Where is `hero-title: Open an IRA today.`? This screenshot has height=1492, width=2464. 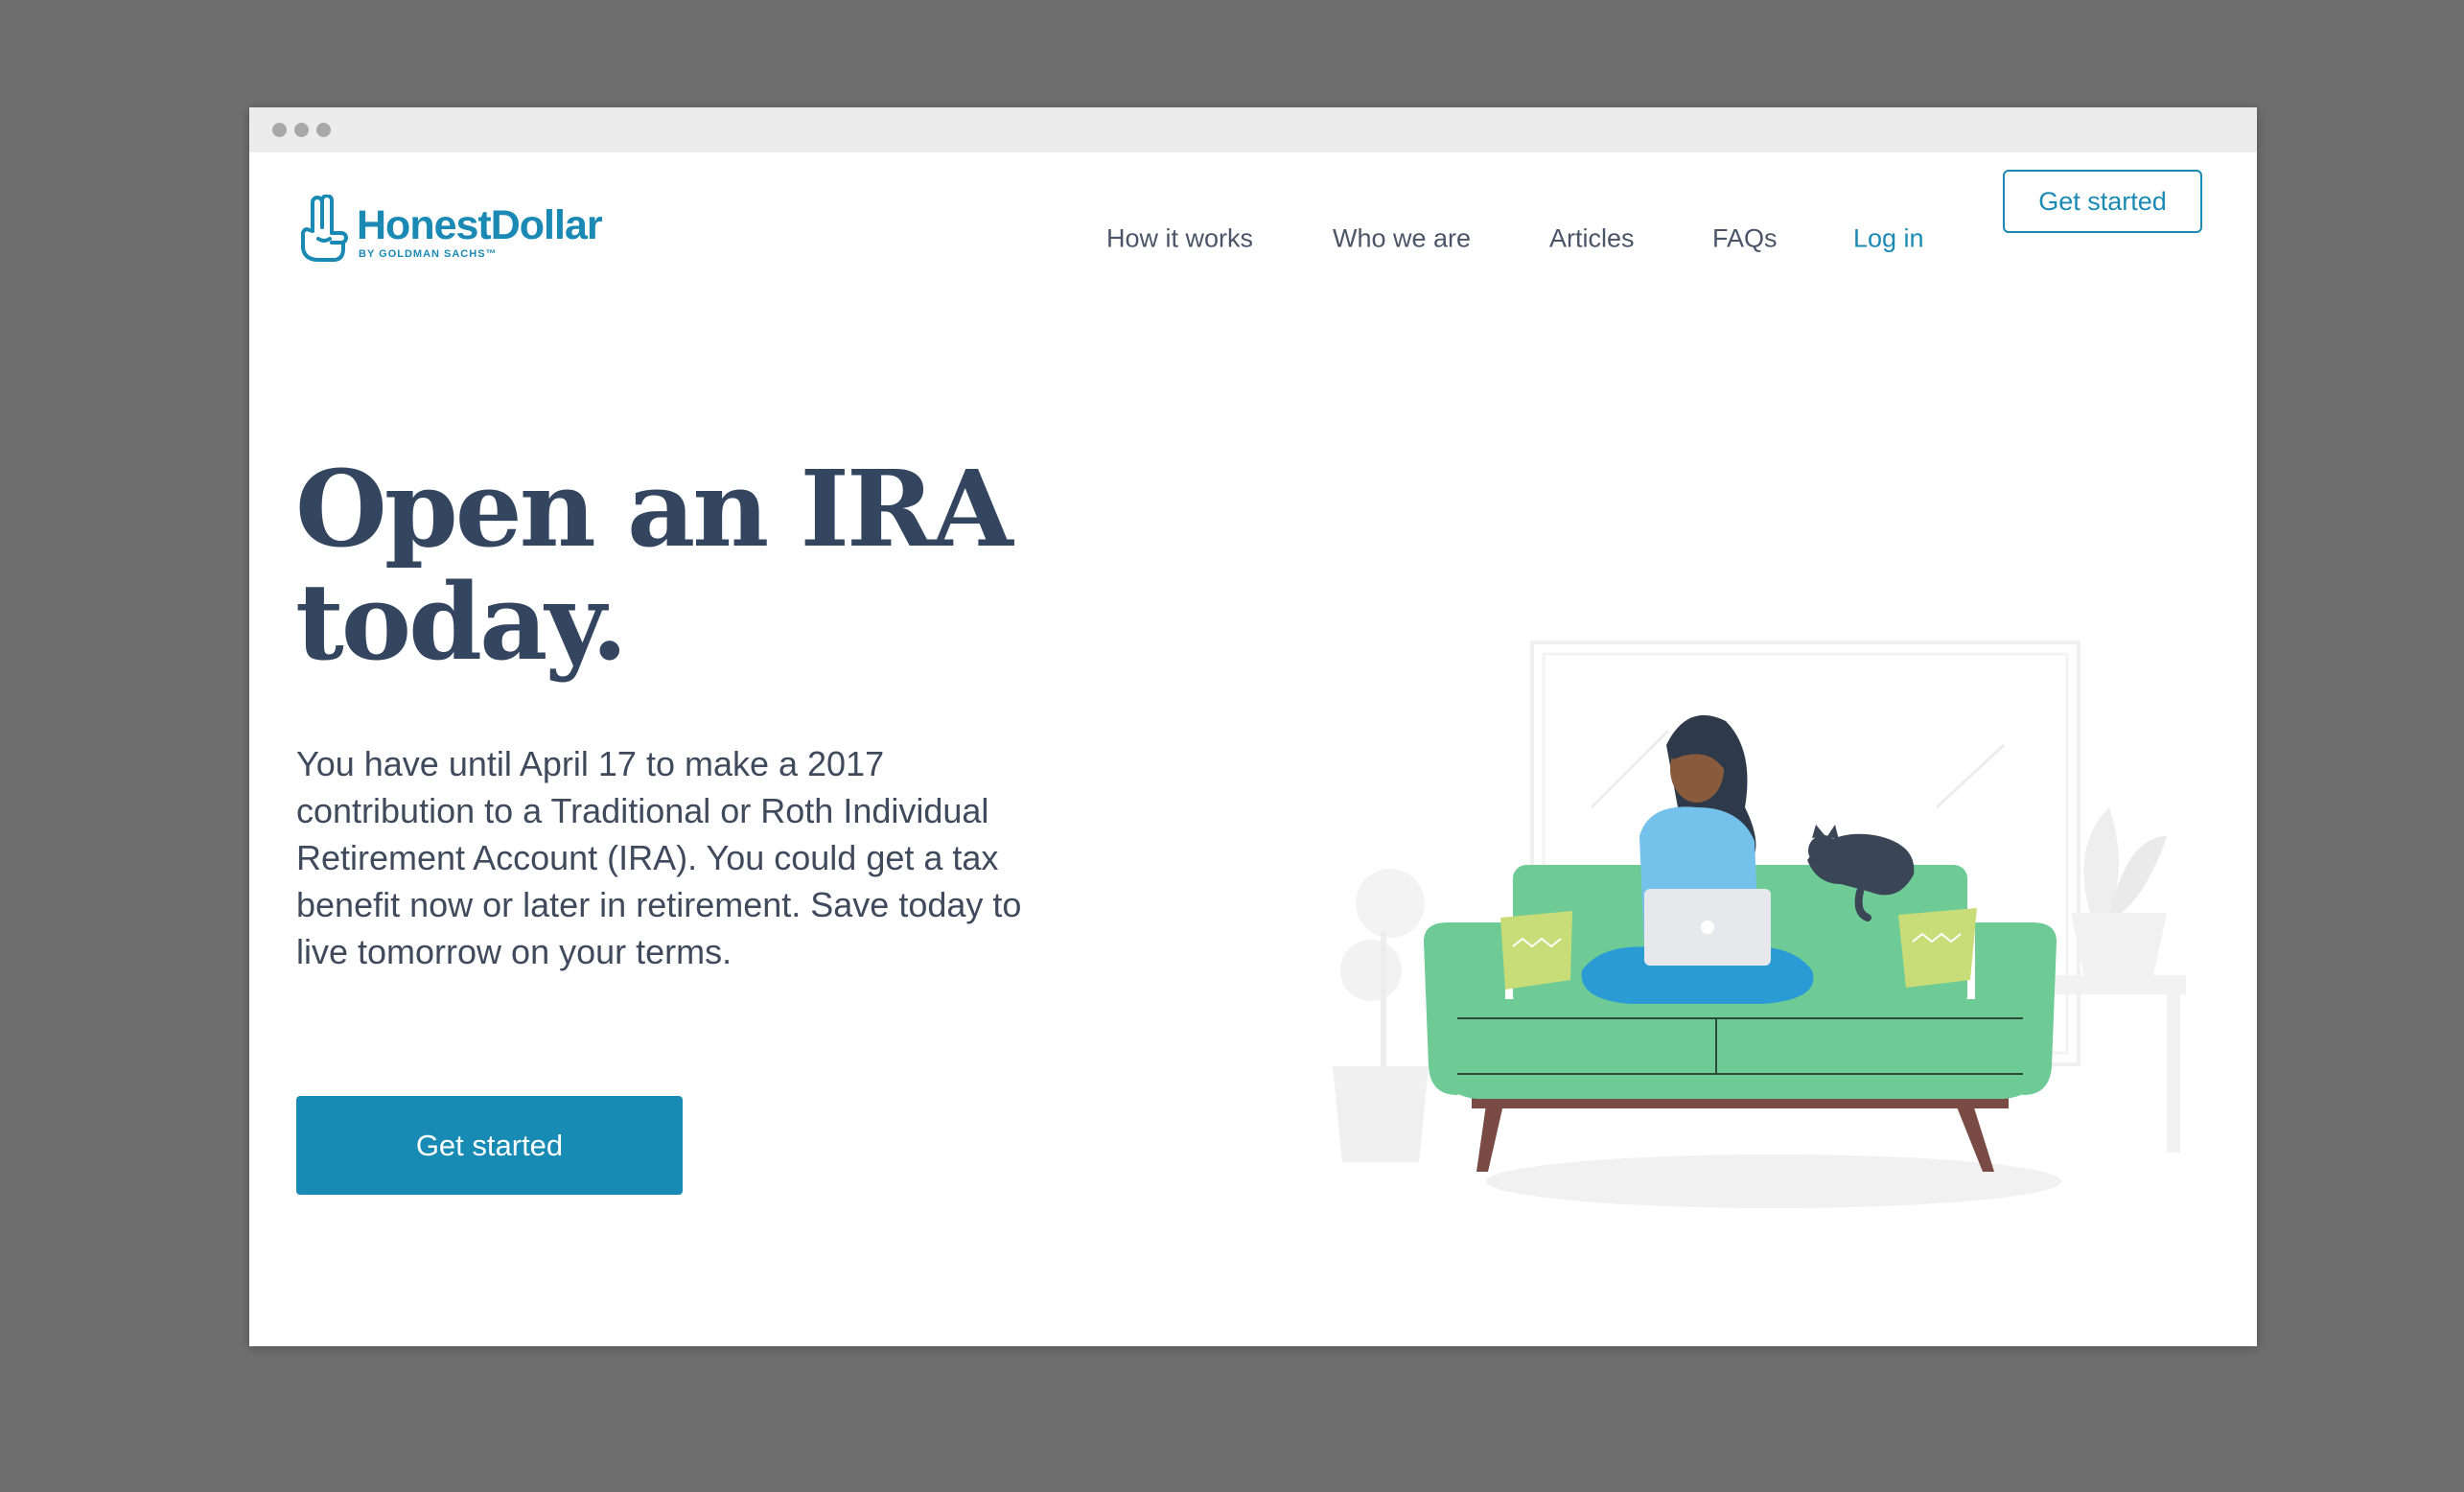 hero-title: Open an IRA today. is located at coordinates (726, 566).